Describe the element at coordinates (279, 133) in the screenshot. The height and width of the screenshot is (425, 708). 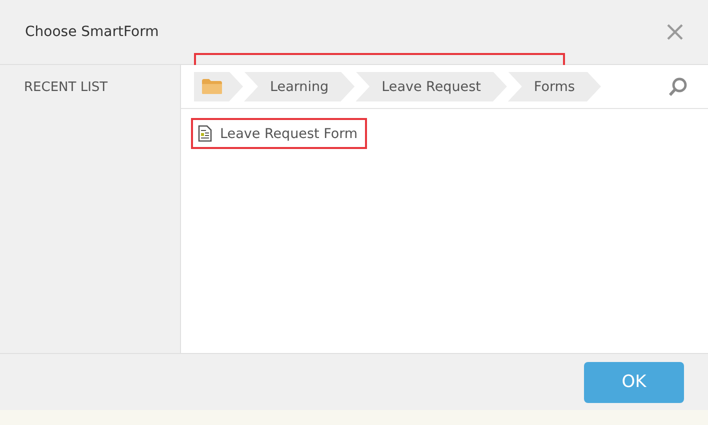
I see `form-item: Leave Request Form` at that location.